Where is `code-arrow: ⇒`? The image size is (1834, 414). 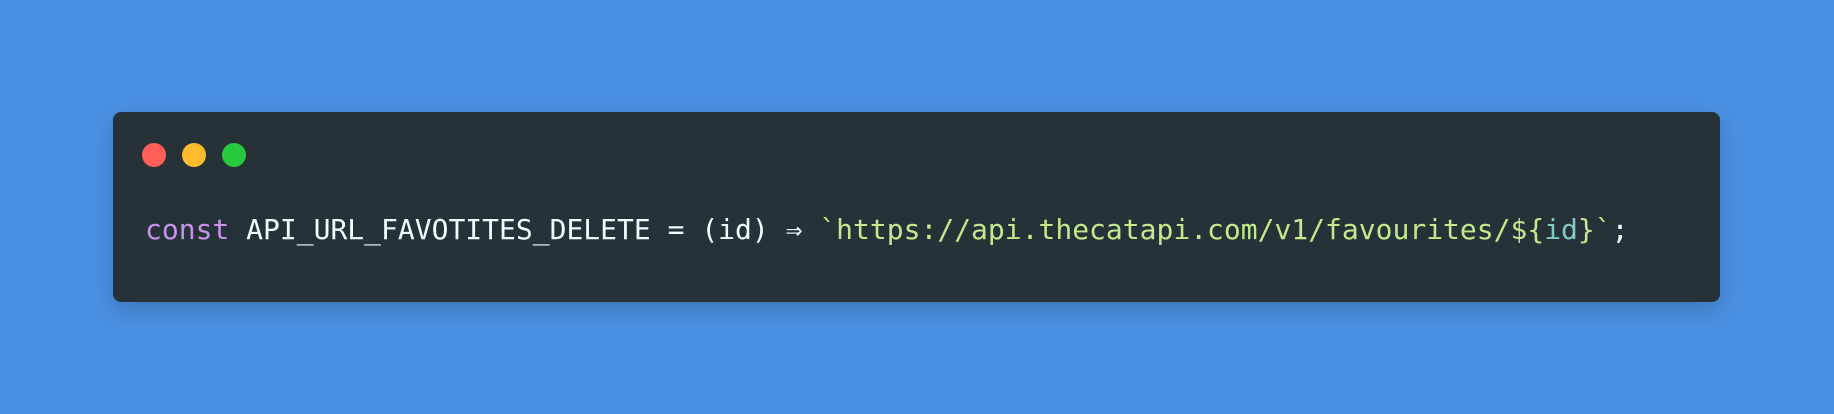 code-arrow: ⇒ is located at coordinates (794, 229).